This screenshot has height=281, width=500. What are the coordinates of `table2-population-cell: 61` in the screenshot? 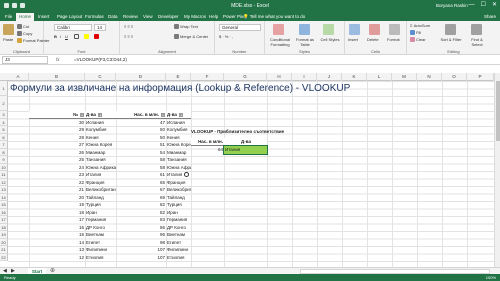 It's located at (141, 175).